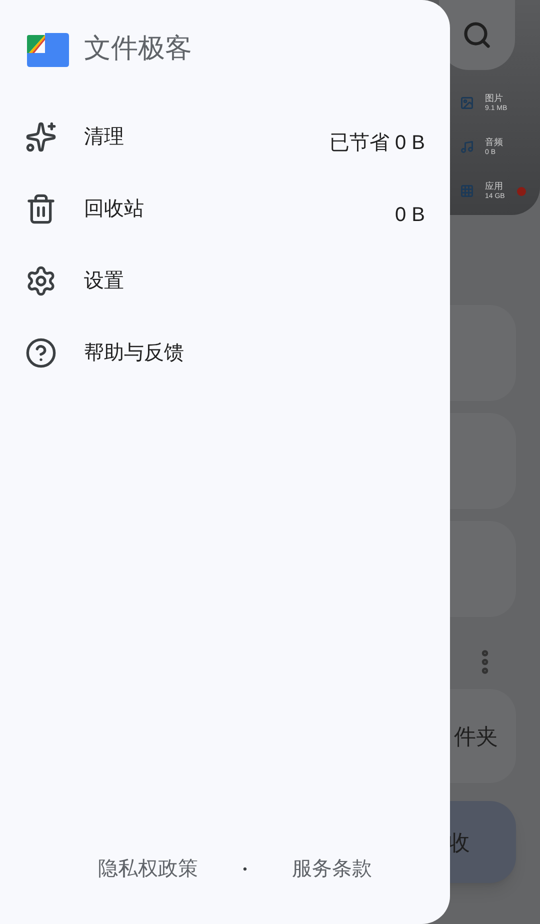 This screenshot has height=924, width=540. What do you see at coordinates (41, 137) in the screenshot?
I see `sparkles-icon` at bounding box center [41, 137].